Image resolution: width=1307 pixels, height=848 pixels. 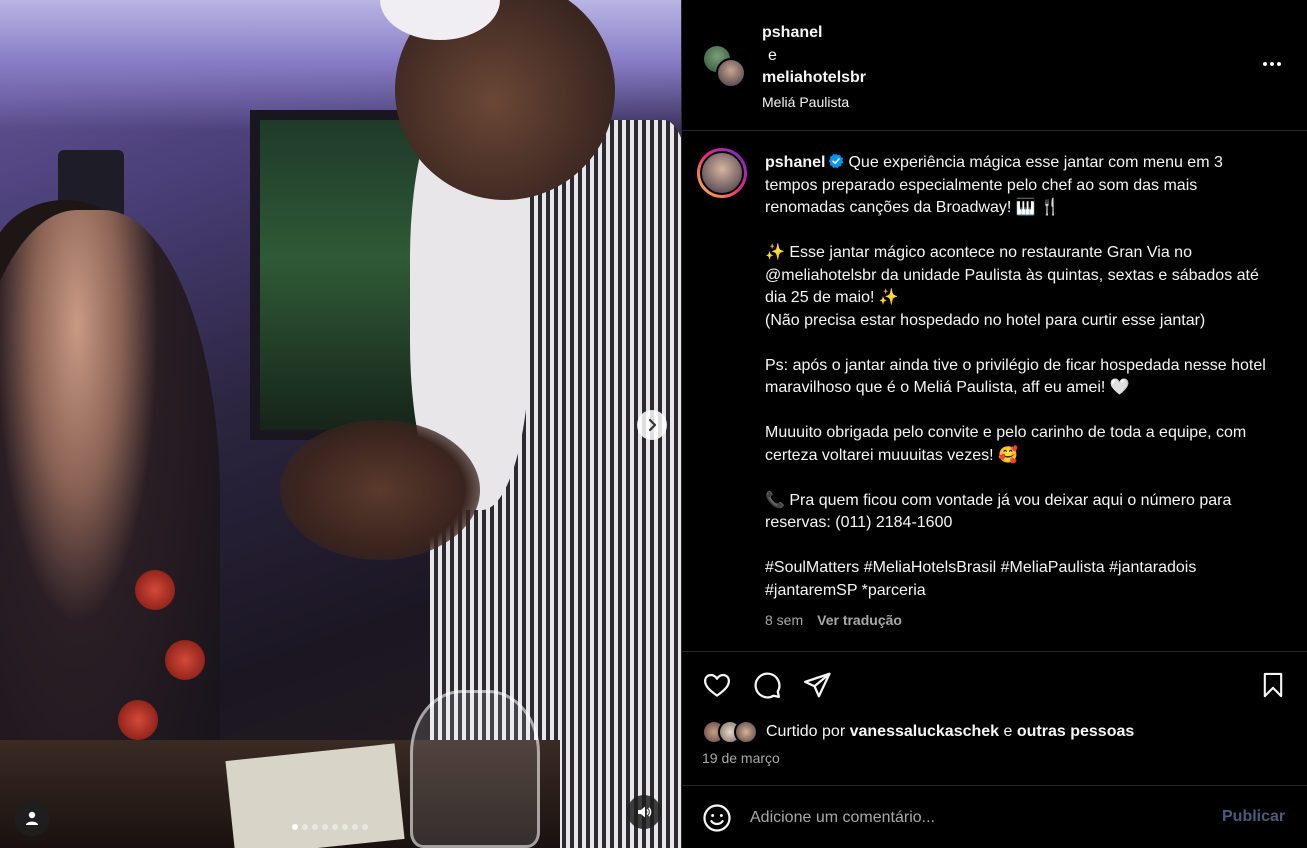 I want to click on comment-button, so click(x=767, y=685).